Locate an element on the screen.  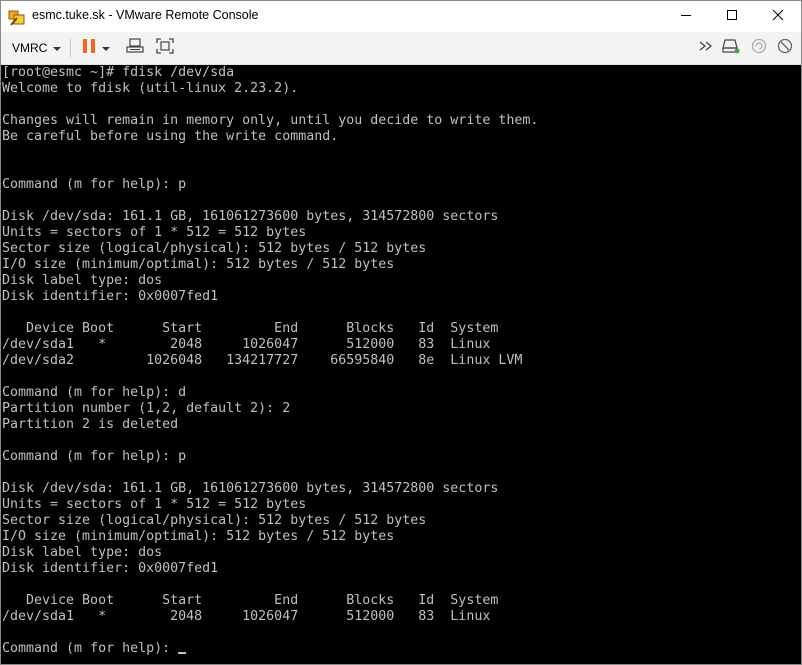
forward-button is located at coordinates (706, 48).